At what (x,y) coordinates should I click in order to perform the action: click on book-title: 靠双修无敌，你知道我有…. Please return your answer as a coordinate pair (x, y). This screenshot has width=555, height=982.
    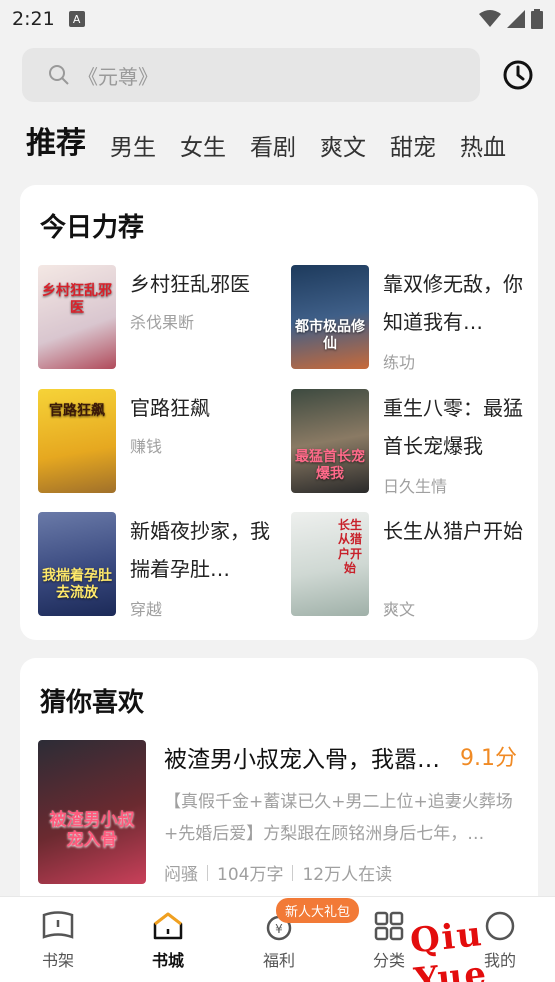
    Looking at the image, I should click on (453, 303).